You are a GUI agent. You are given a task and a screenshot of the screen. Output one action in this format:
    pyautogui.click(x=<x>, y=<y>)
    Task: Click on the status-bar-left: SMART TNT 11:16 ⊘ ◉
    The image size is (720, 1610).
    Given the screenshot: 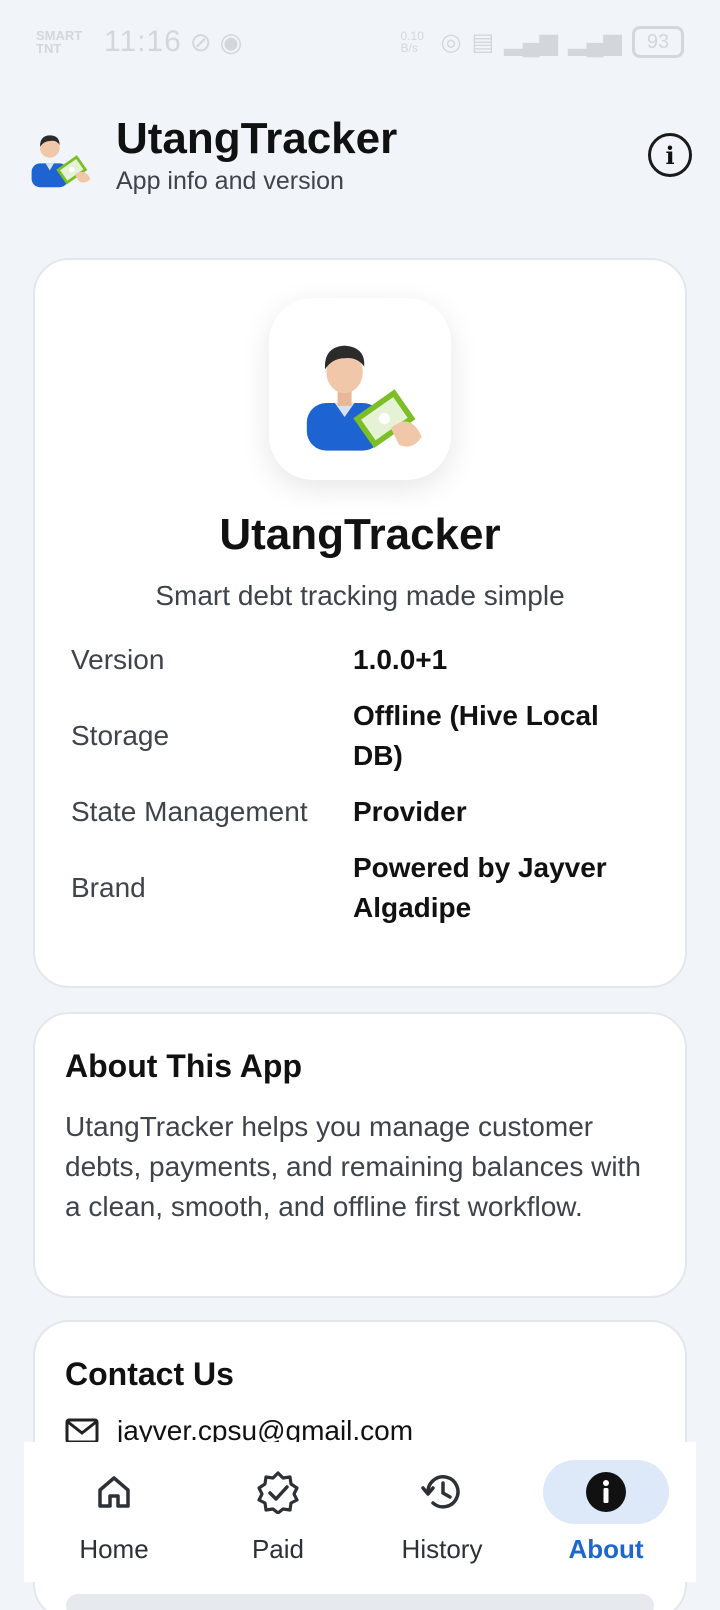 What is the action you would take?
    pyautogui.click(x=139, y=42)
    